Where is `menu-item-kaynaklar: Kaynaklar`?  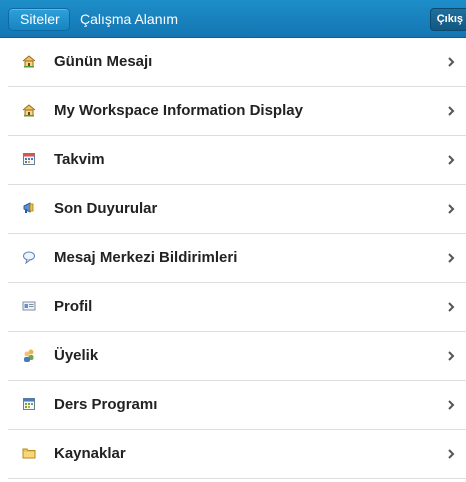
menu-item-kaynaklar: Kaynaklar is located at coordinates (237, 454).